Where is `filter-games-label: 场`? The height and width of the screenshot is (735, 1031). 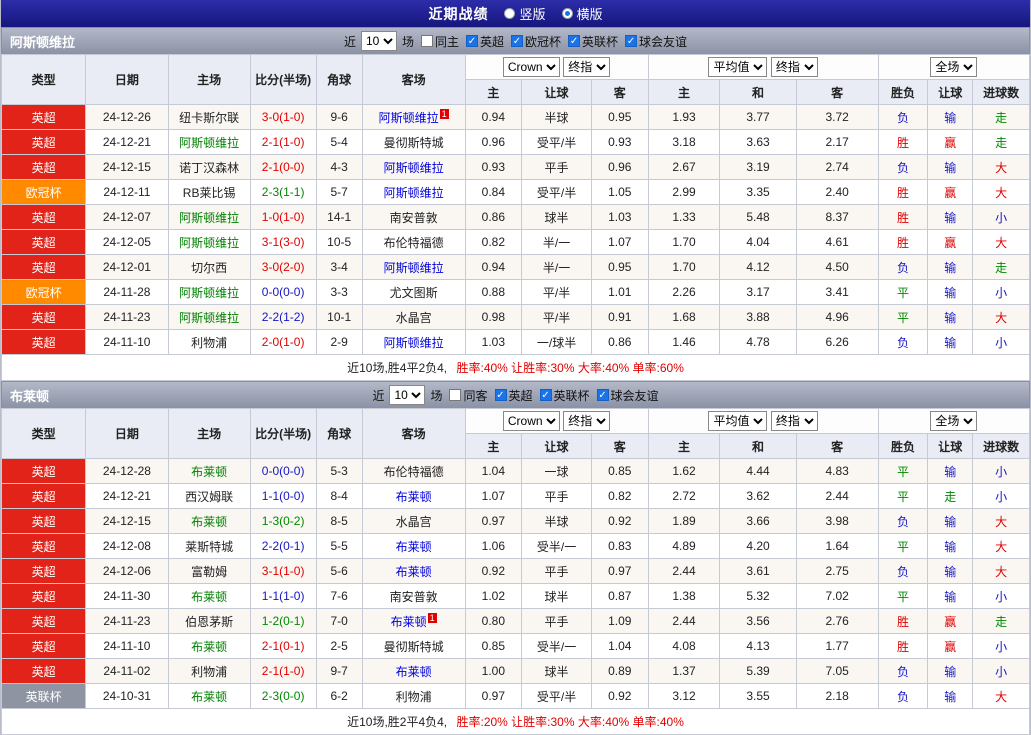 filter-games-label: 场 is located at coordinates (407, 41).